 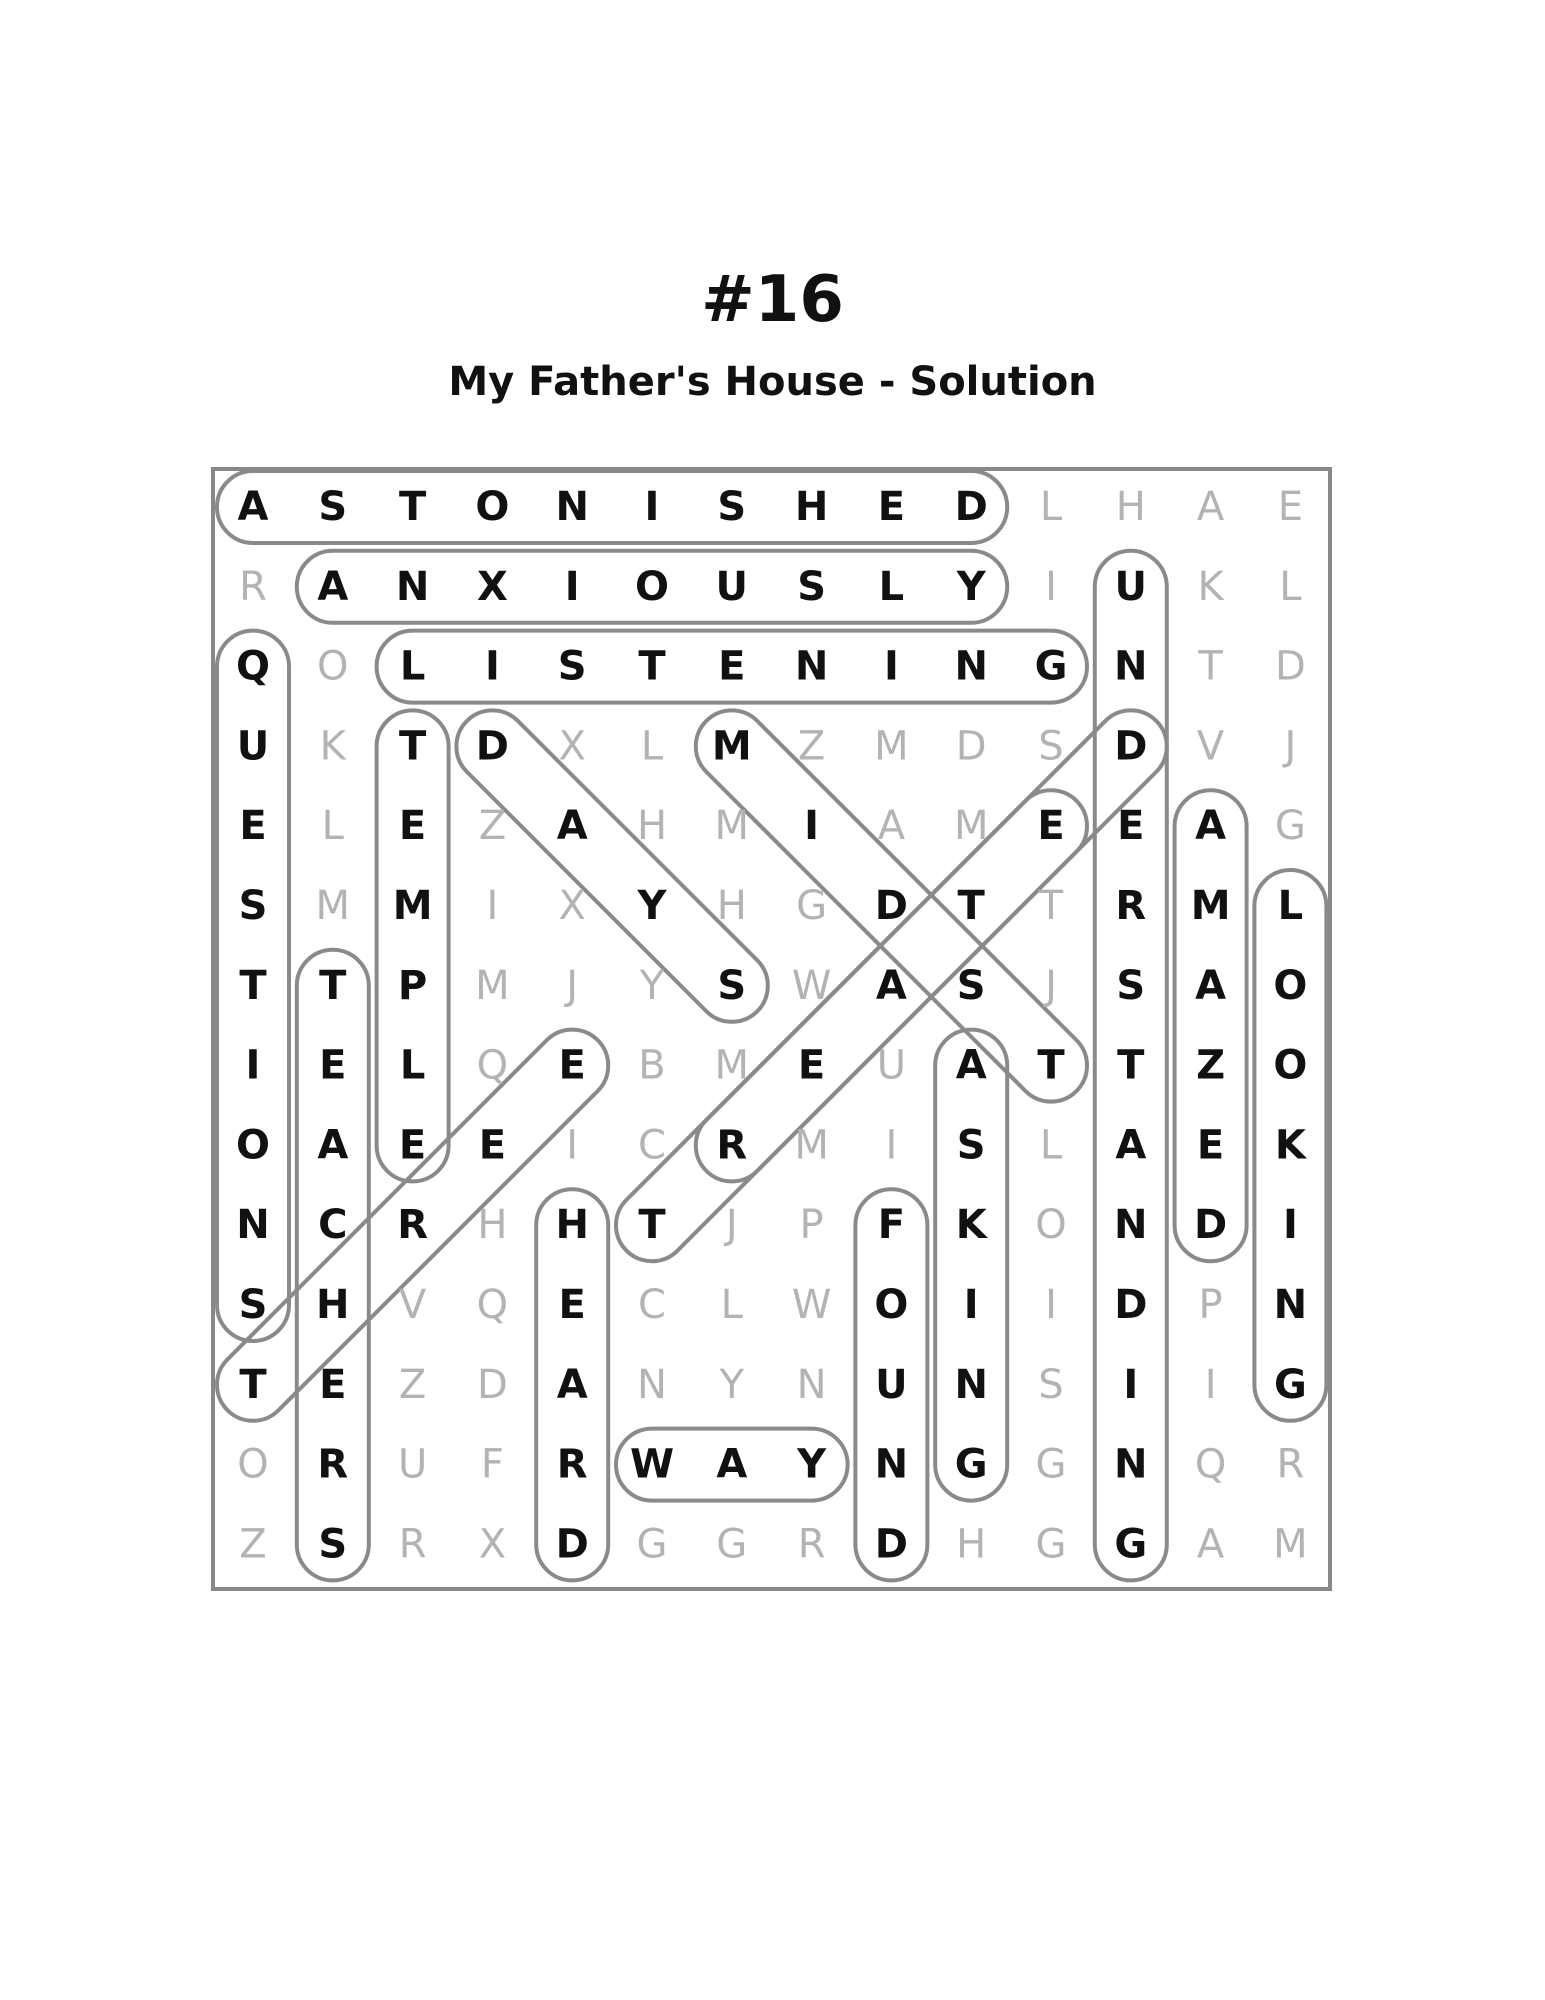 What do you see at coordinates (812, 986) in the screenshot?
I see `grid-cell-r6-c7: W` at bounding box center [812, 986].